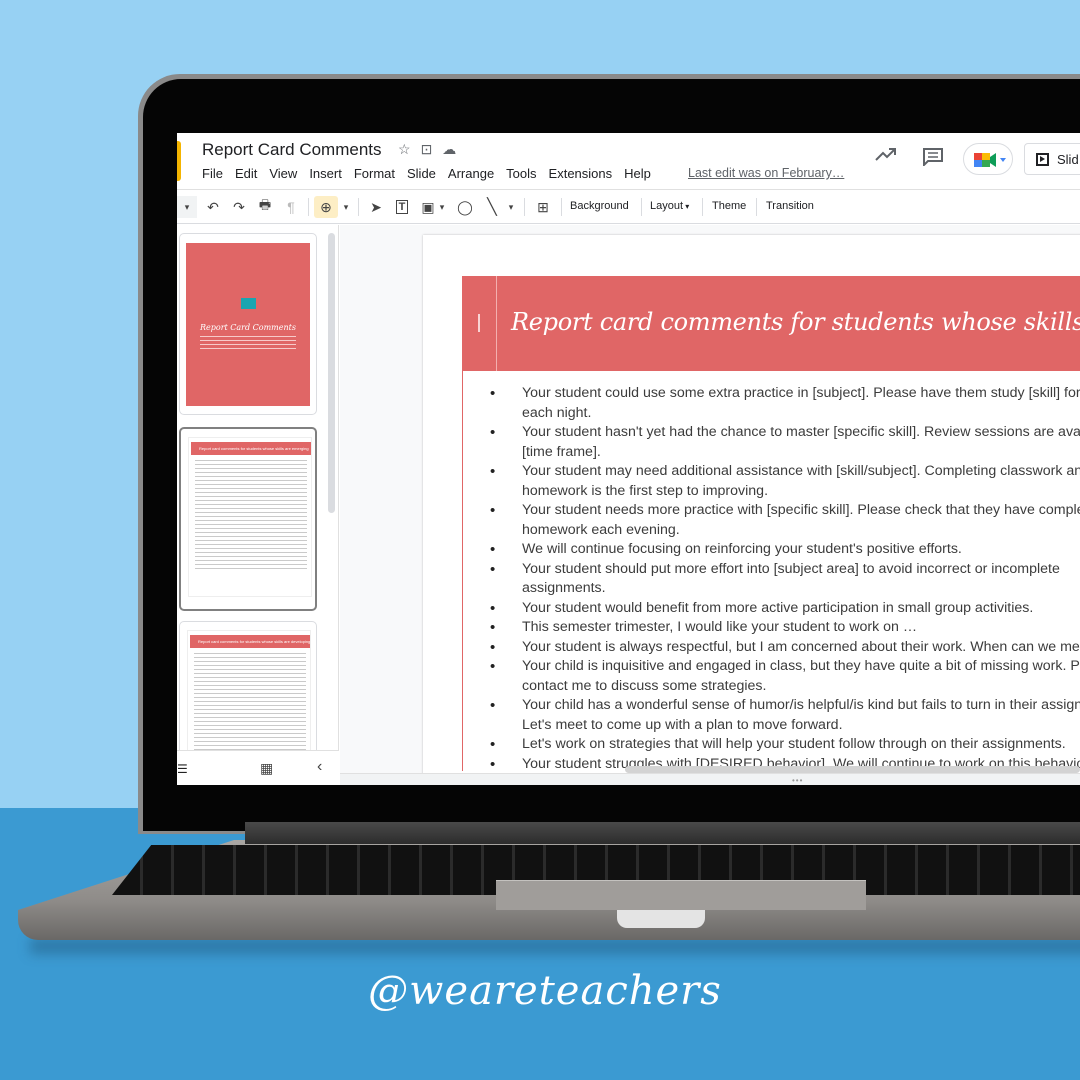  Describe the element at coordinates (346, 207) in the screenshot. I see `zoom-dropdown-icon: ▾` at that location.